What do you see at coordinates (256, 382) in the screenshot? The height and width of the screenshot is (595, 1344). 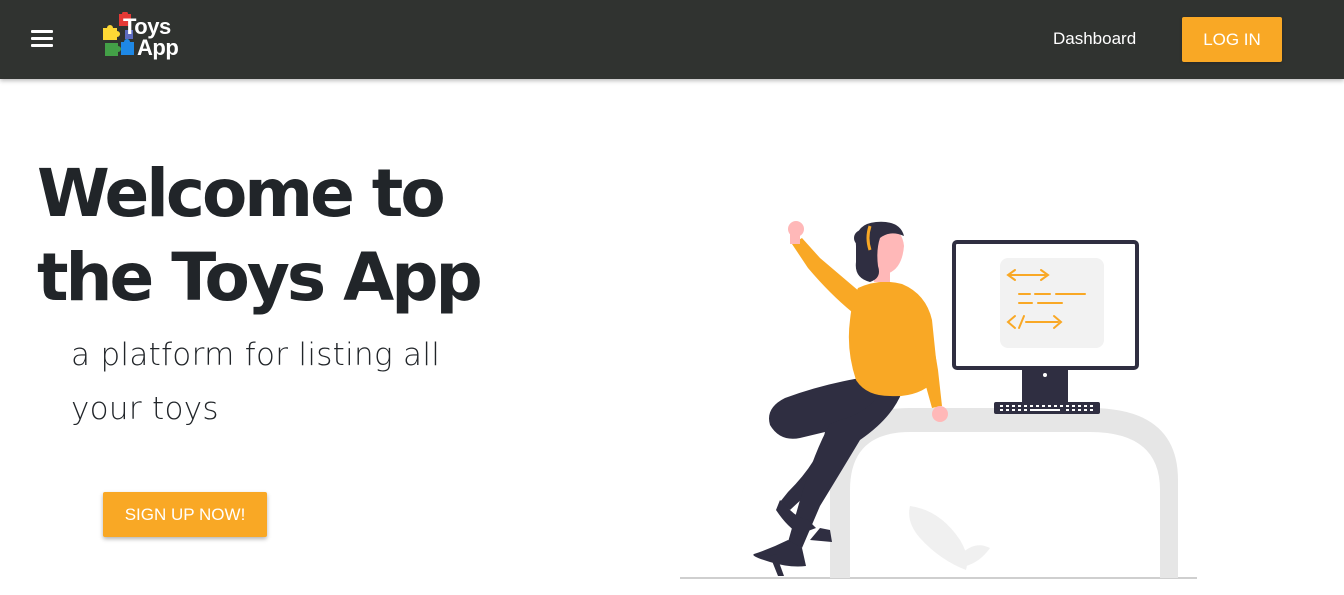 I see `hero-subtitle: a platform for listing all your toys` at bounding box center [256, 382].